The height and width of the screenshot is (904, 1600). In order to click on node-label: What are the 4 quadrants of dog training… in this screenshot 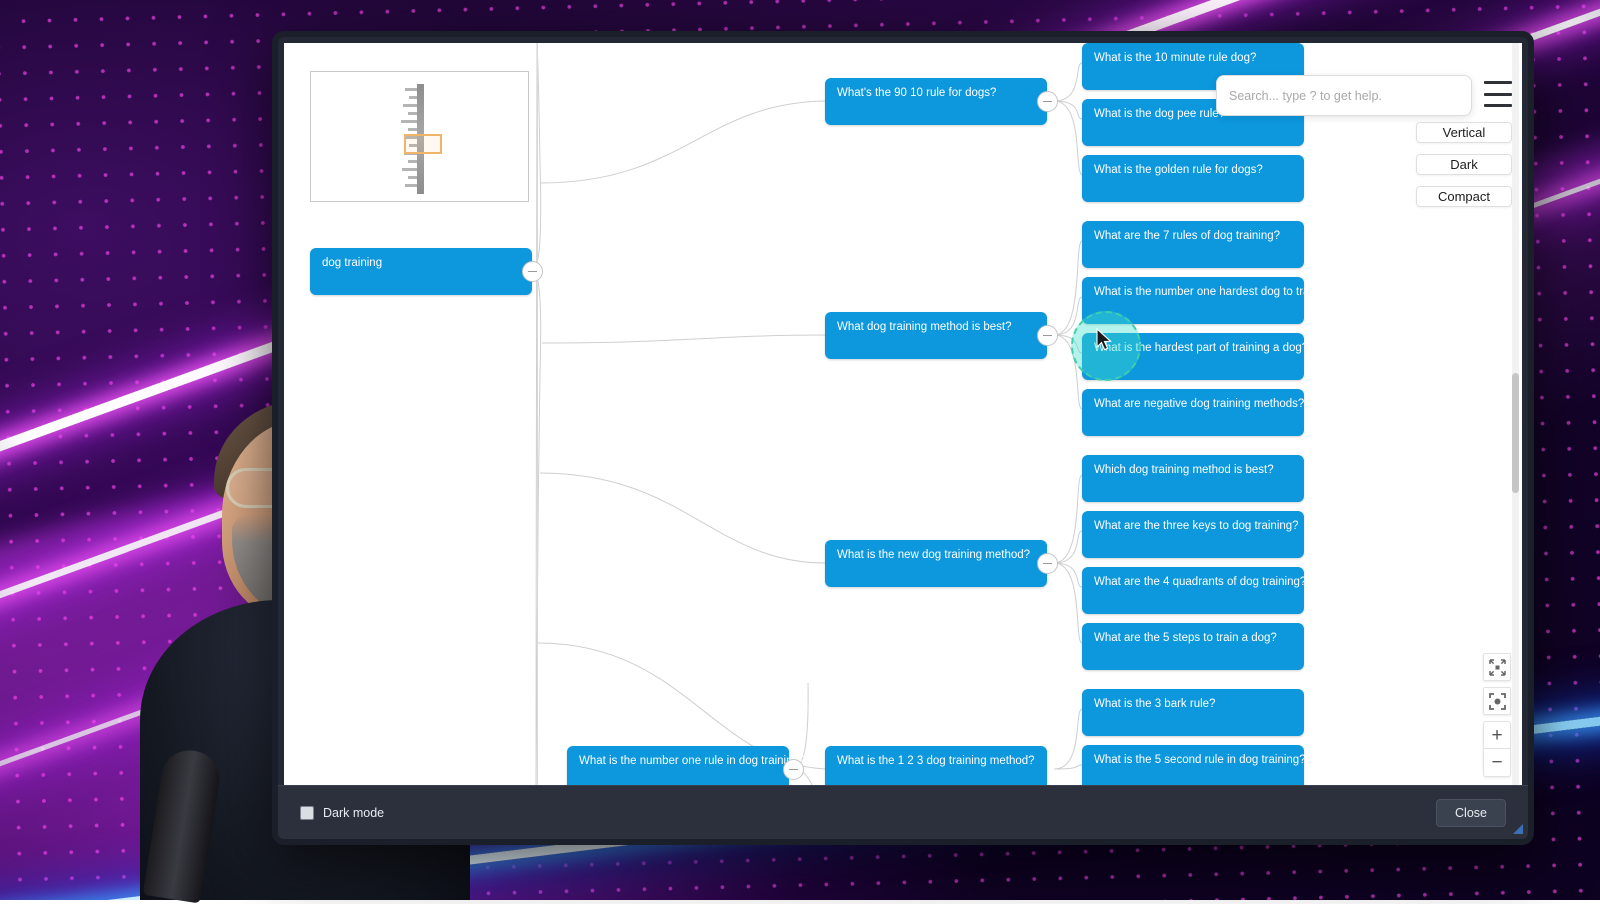, I will do `click(1200, 582)`.